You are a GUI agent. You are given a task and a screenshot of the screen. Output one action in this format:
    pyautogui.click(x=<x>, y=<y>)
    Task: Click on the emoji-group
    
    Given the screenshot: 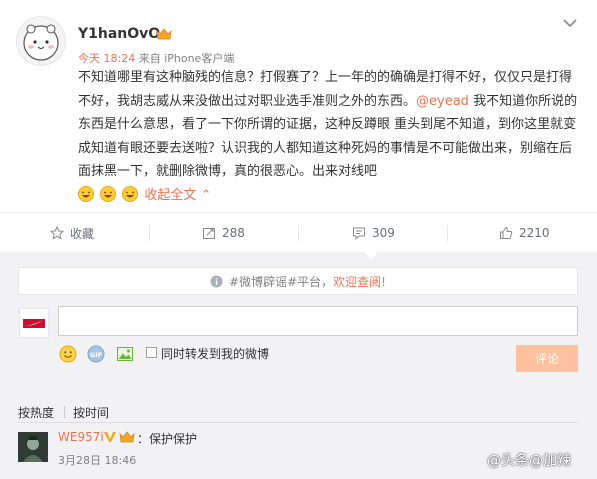 What is the action you would take?
    pyautogui.click(x=109, y=198)
    